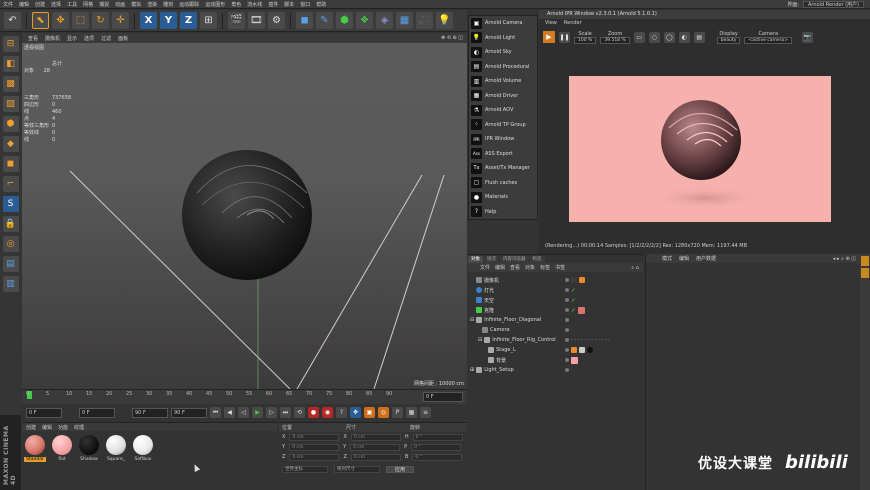  Describe the element at coordinates (424, 20) in the screenshot. I see `camera-icon: 🎥` at that location.